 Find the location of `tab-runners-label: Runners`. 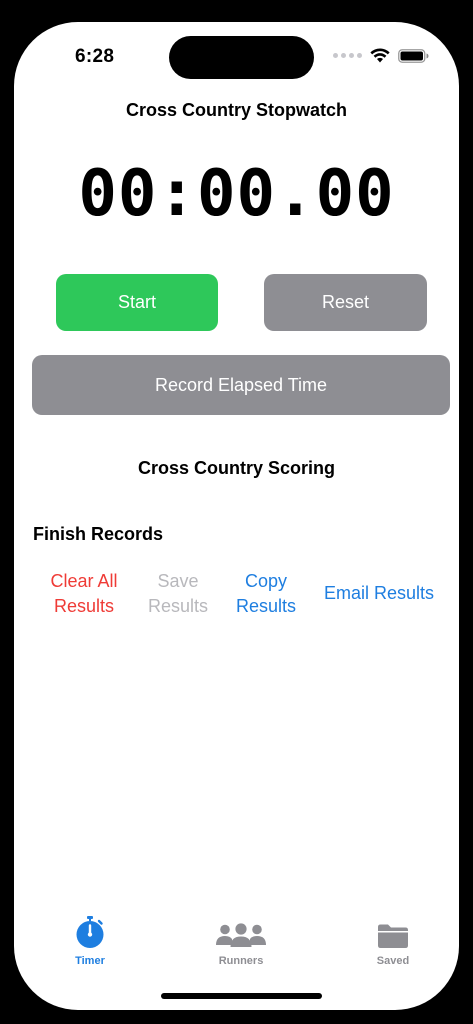

tab-runners-label: Runners is located at coordinates (241, 961).